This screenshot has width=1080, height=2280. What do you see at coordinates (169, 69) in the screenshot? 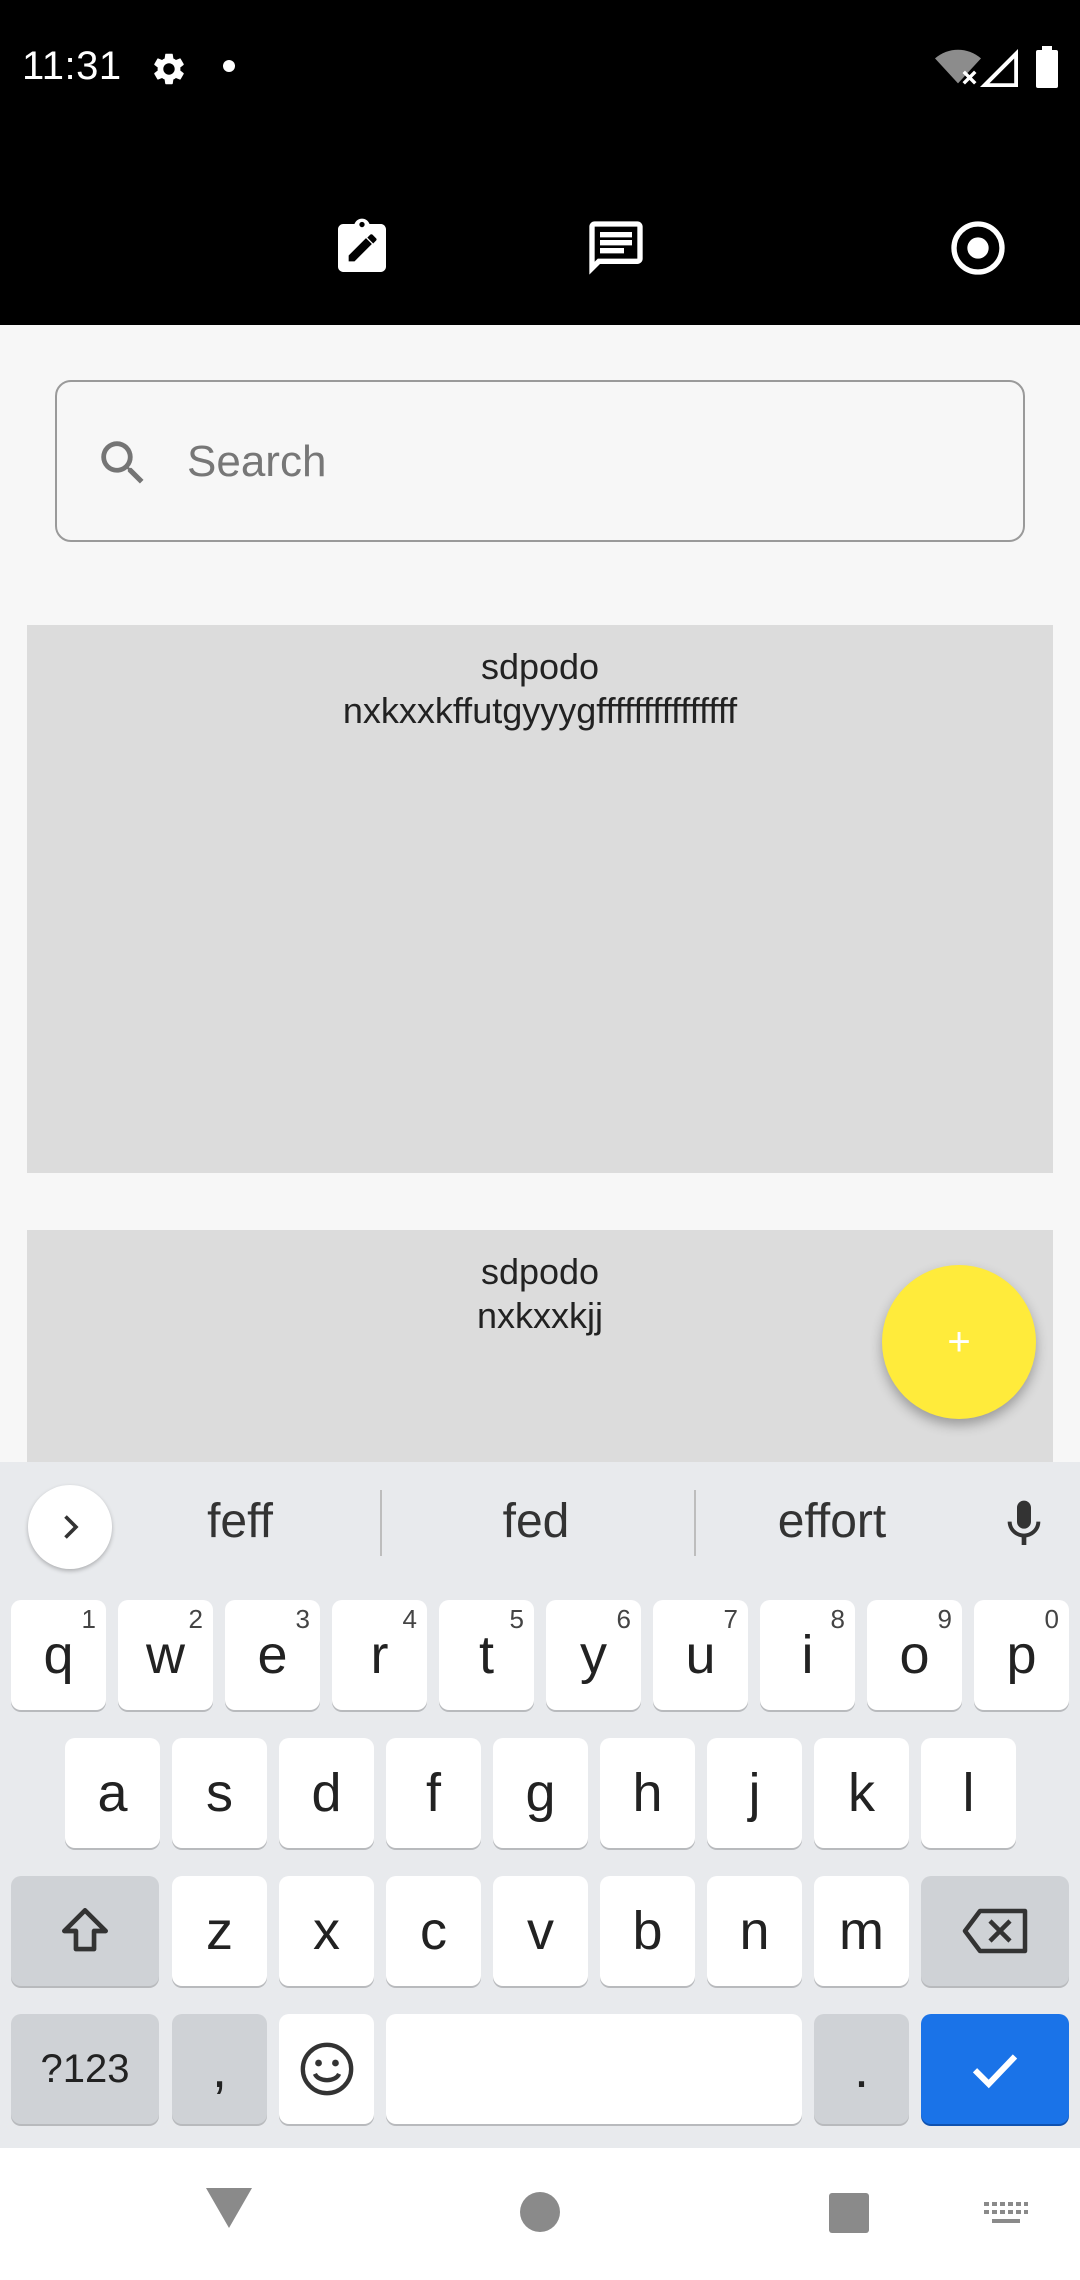
I see `settings-gear-icon` at bounding box center [169, 69].